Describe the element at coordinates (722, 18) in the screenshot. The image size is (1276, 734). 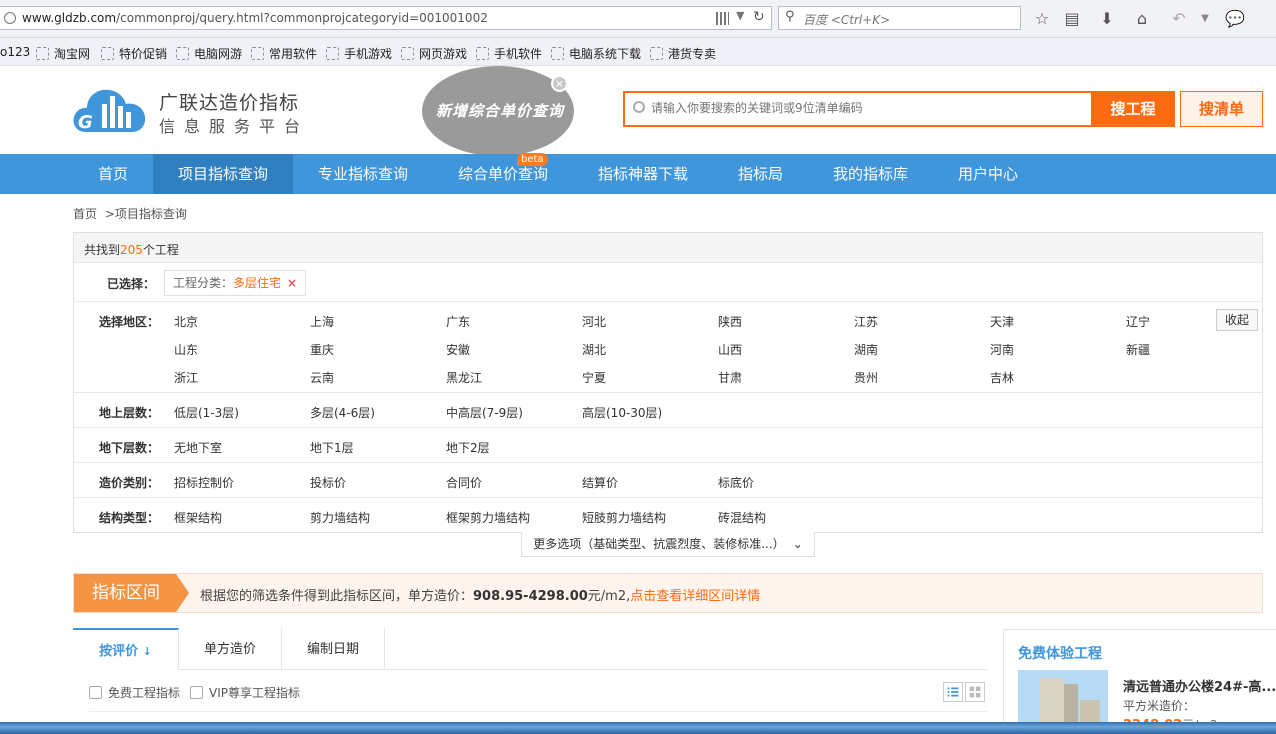
I see `qr-code-icon` at that location.